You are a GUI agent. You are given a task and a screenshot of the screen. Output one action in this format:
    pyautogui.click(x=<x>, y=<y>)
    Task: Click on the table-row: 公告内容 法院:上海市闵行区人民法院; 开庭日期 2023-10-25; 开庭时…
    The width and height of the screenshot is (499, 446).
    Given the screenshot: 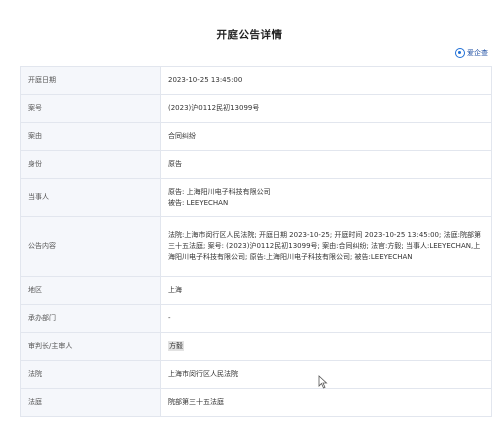 What is the action you would take?
    pyautogui.click(x=256, y=246)
    